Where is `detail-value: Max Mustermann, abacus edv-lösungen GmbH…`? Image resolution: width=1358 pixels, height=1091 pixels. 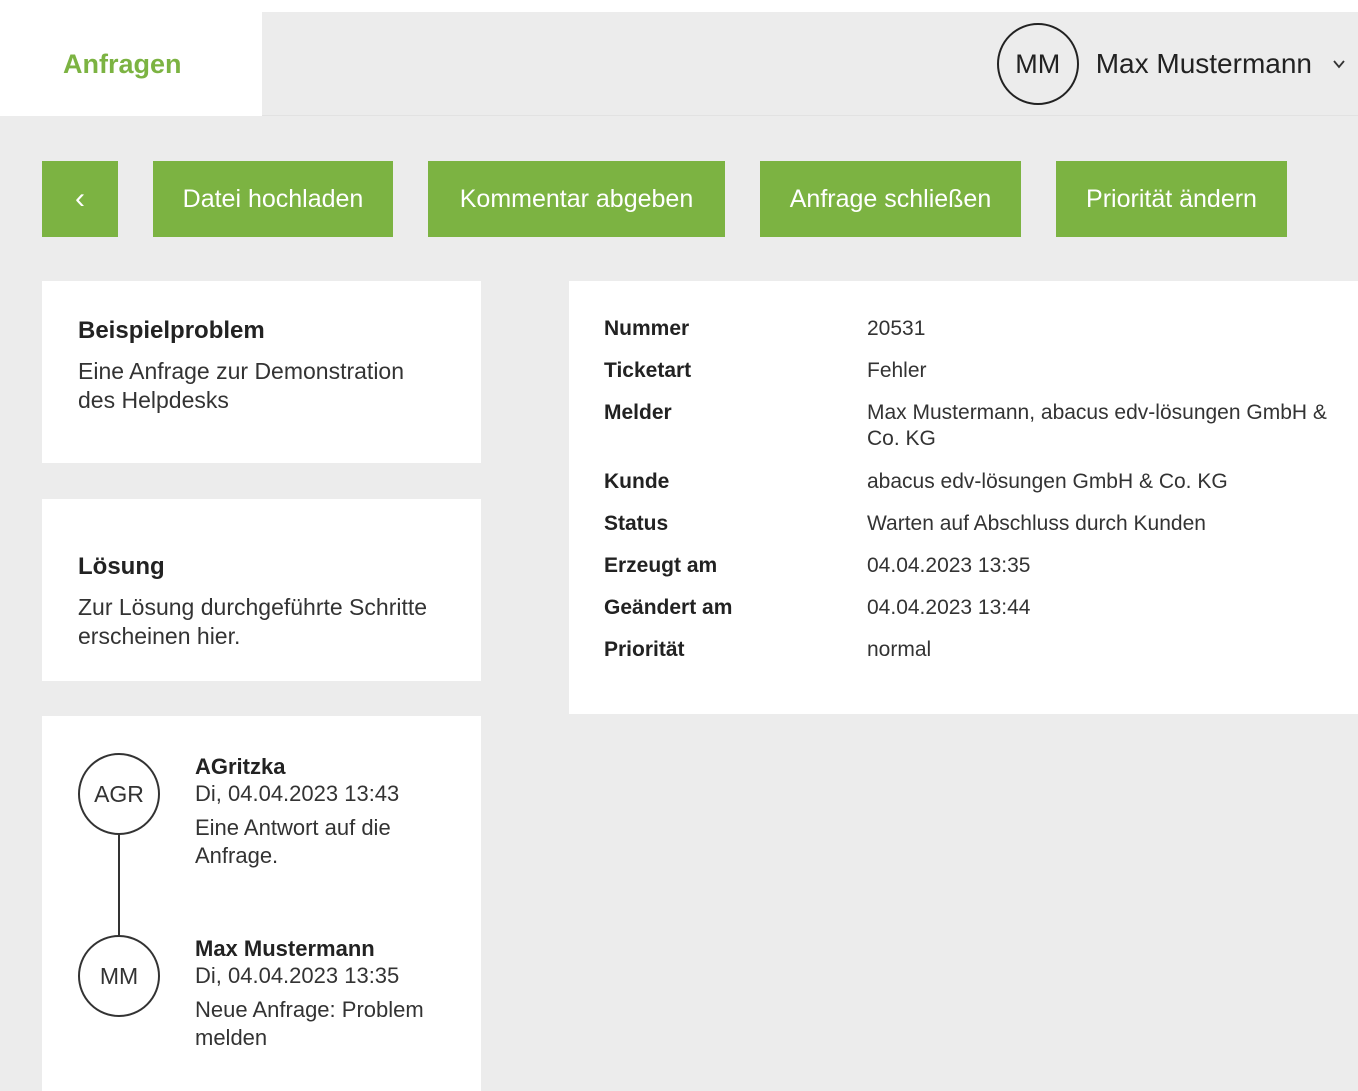
detail-value: Max Mustermann, abacus edv-lösungen GmbH… is located at coordinates (1097, 425).